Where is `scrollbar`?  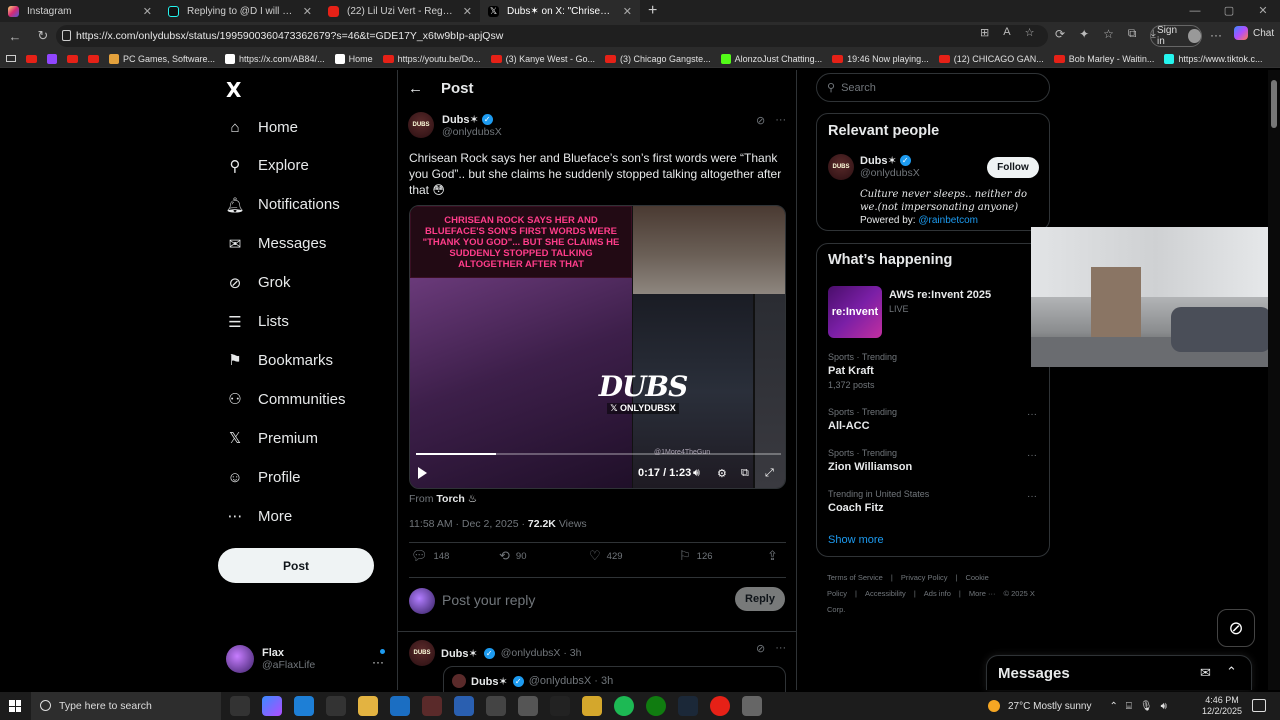 scrollbar is located at coordinates (1274, 380).